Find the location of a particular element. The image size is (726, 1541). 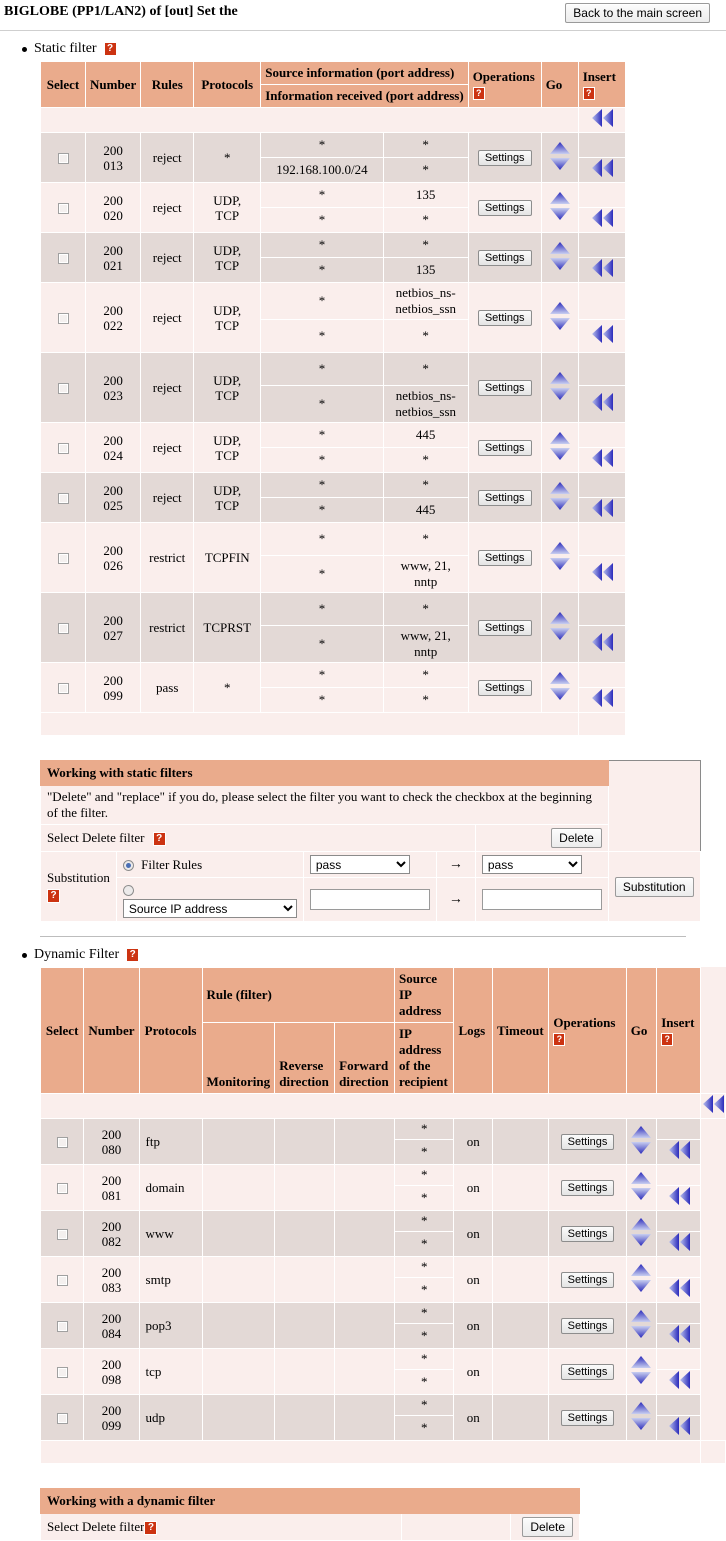

rule-to-select: passrejectrestrict is located at coordinates (531, 864).